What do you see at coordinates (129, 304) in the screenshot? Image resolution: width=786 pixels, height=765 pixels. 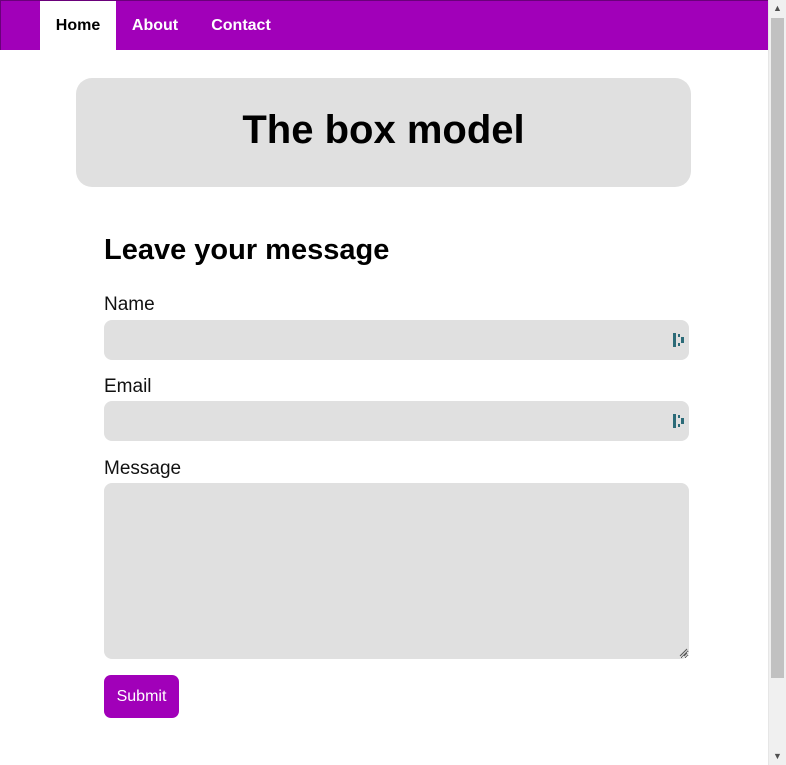 I see `name-label: Name` at bounding box center [129, 304].